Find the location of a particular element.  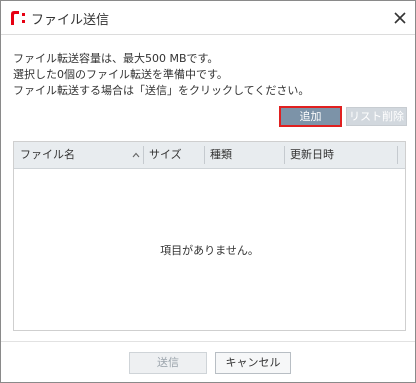

cancel-button-label: キャンセル is located at coordinates (253, 362).